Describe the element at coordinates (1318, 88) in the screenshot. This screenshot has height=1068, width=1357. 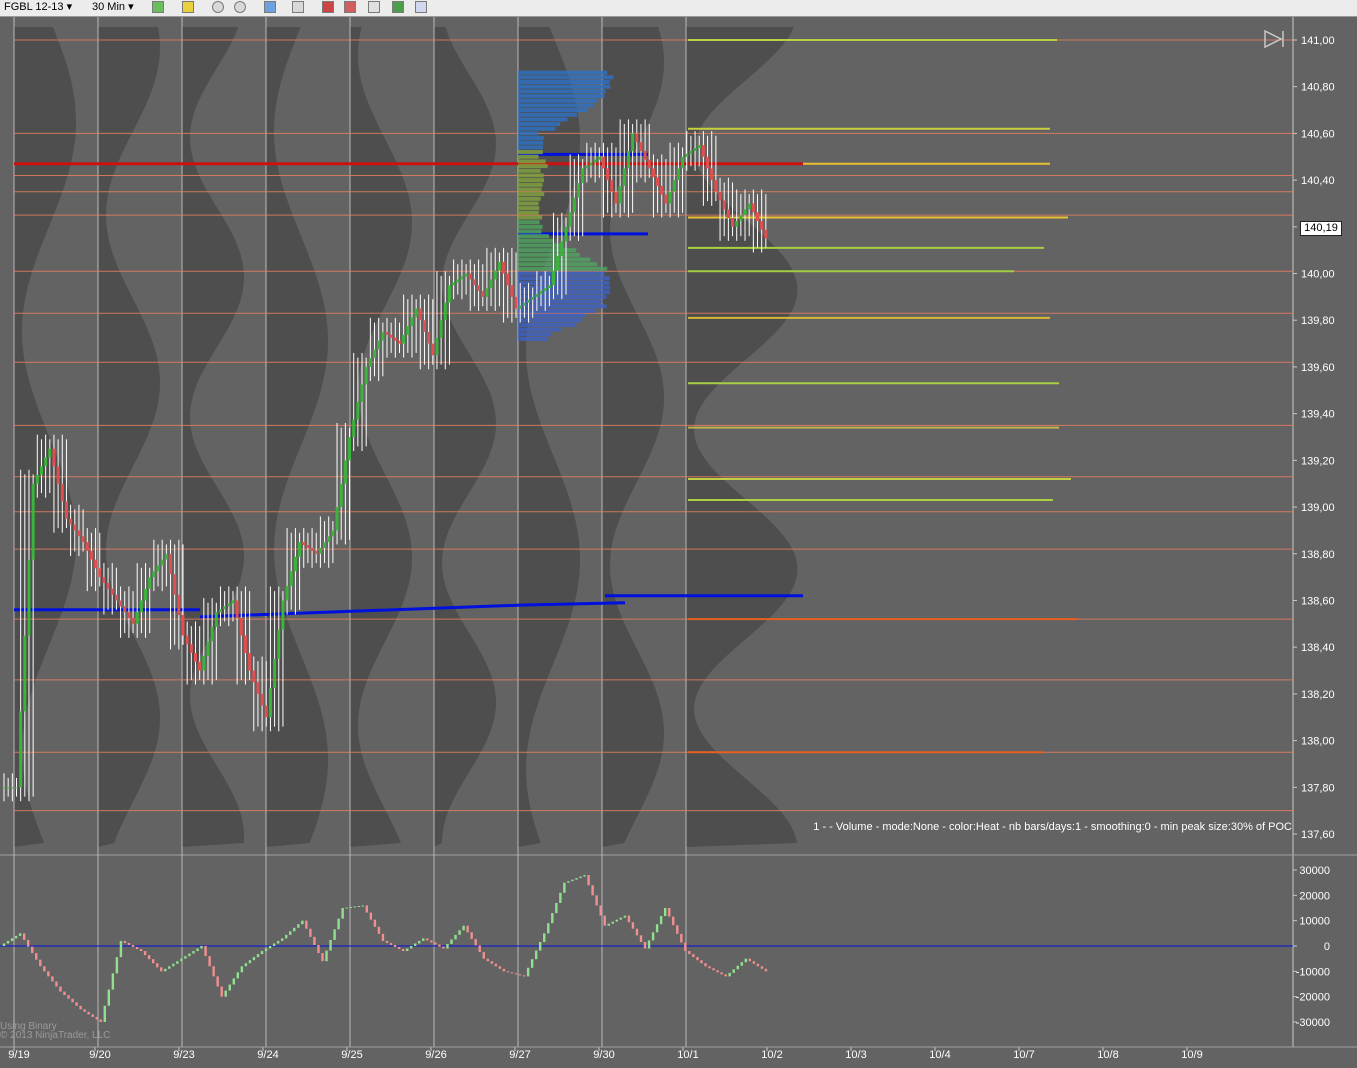
I see `price-tick-label: 140,80` at that location.